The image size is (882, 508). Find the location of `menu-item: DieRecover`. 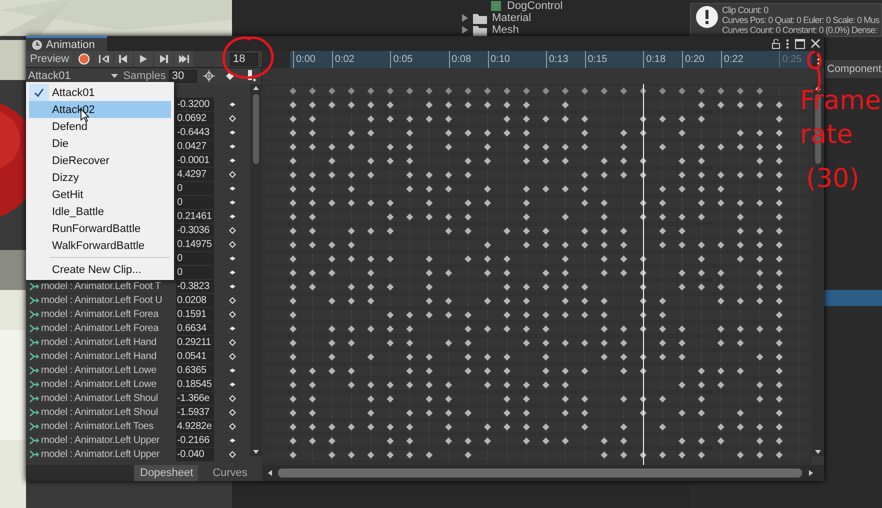

menu-item: DieRecover is located at coordinates (100, 160).